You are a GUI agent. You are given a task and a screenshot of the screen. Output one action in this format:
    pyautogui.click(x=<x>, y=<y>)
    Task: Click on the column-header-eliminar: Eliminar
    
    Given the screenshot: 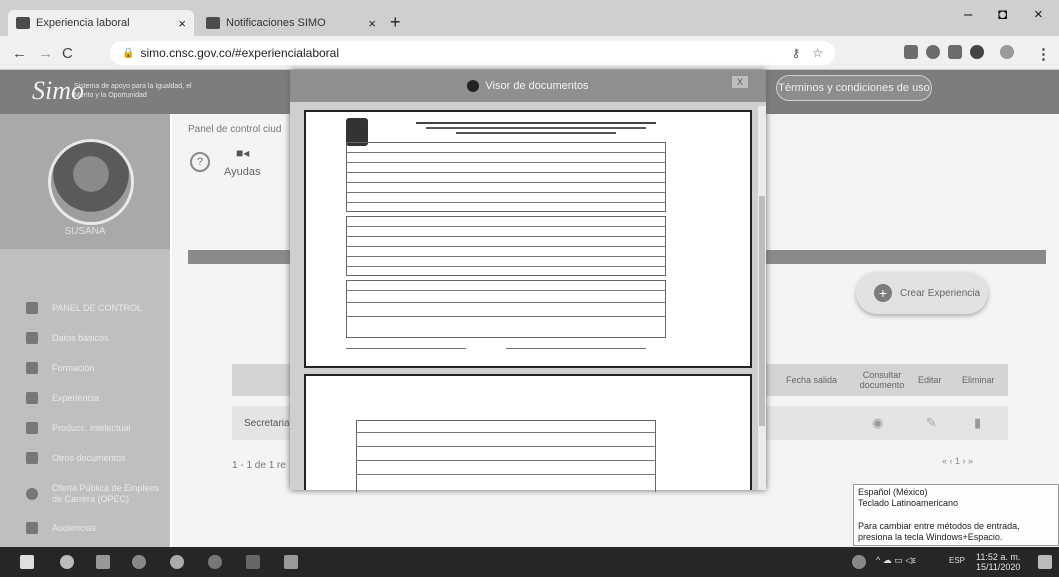 What is the action you would take?
    pyautogui.click(x=978, y=380)
    